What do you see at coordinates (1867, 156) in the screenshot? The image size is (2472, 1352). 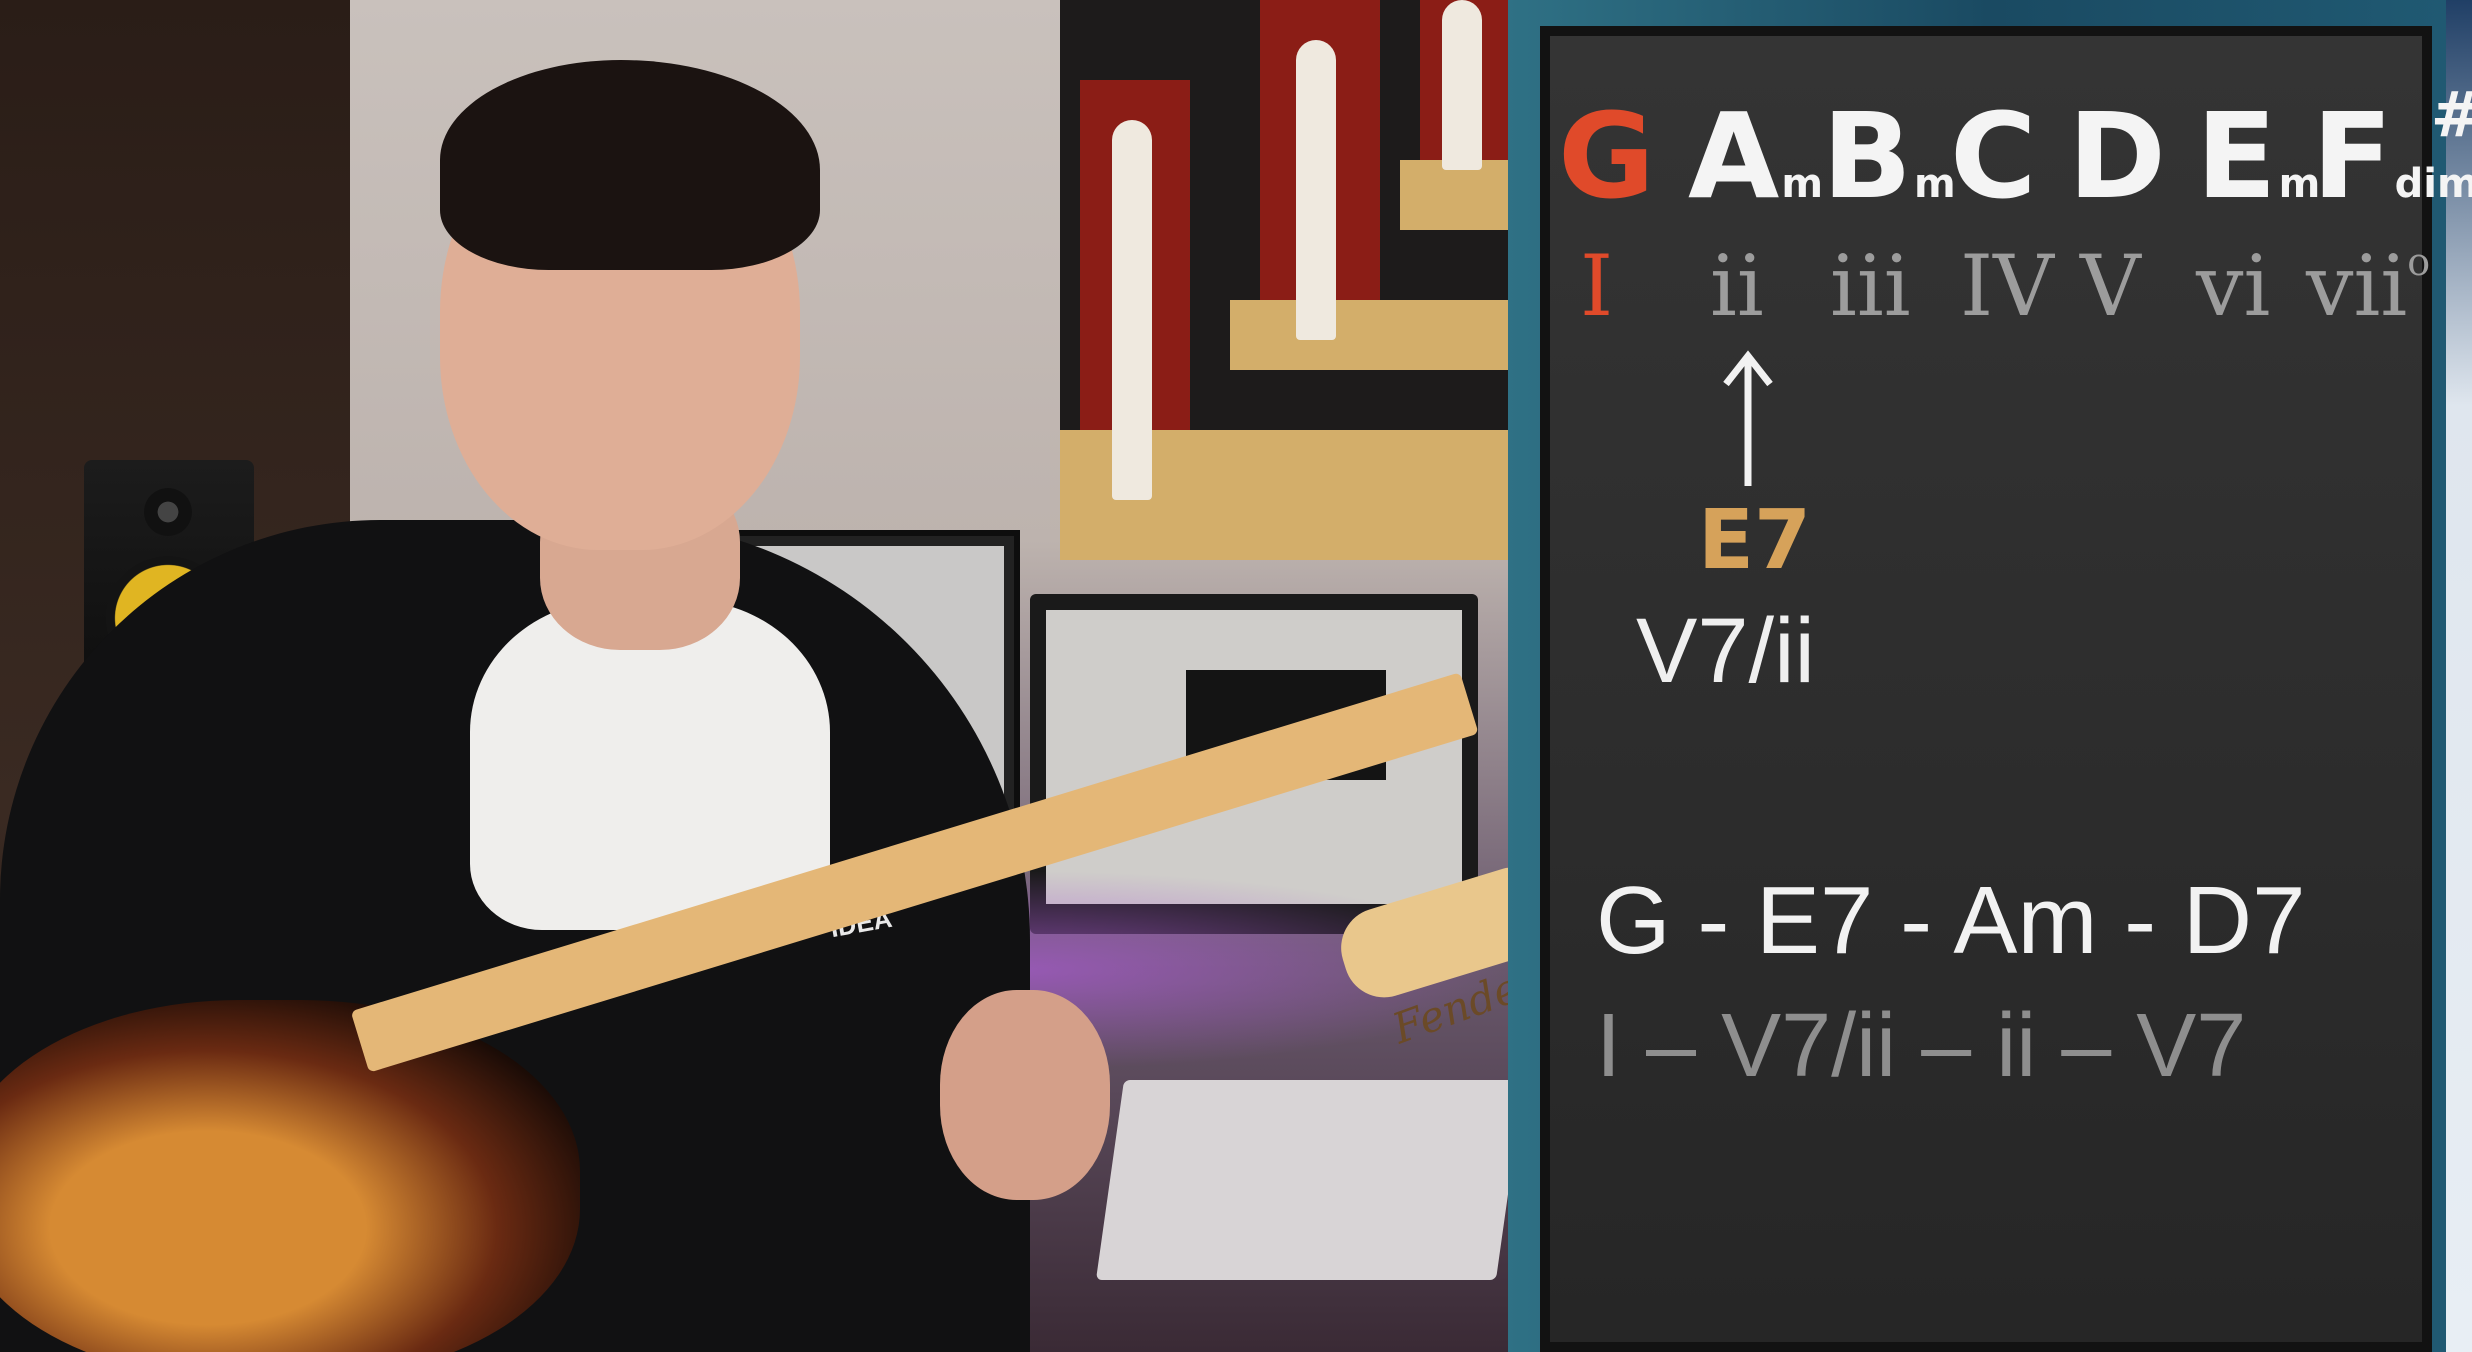 I see `chord-root: B` at bounding box center [1867, 156].